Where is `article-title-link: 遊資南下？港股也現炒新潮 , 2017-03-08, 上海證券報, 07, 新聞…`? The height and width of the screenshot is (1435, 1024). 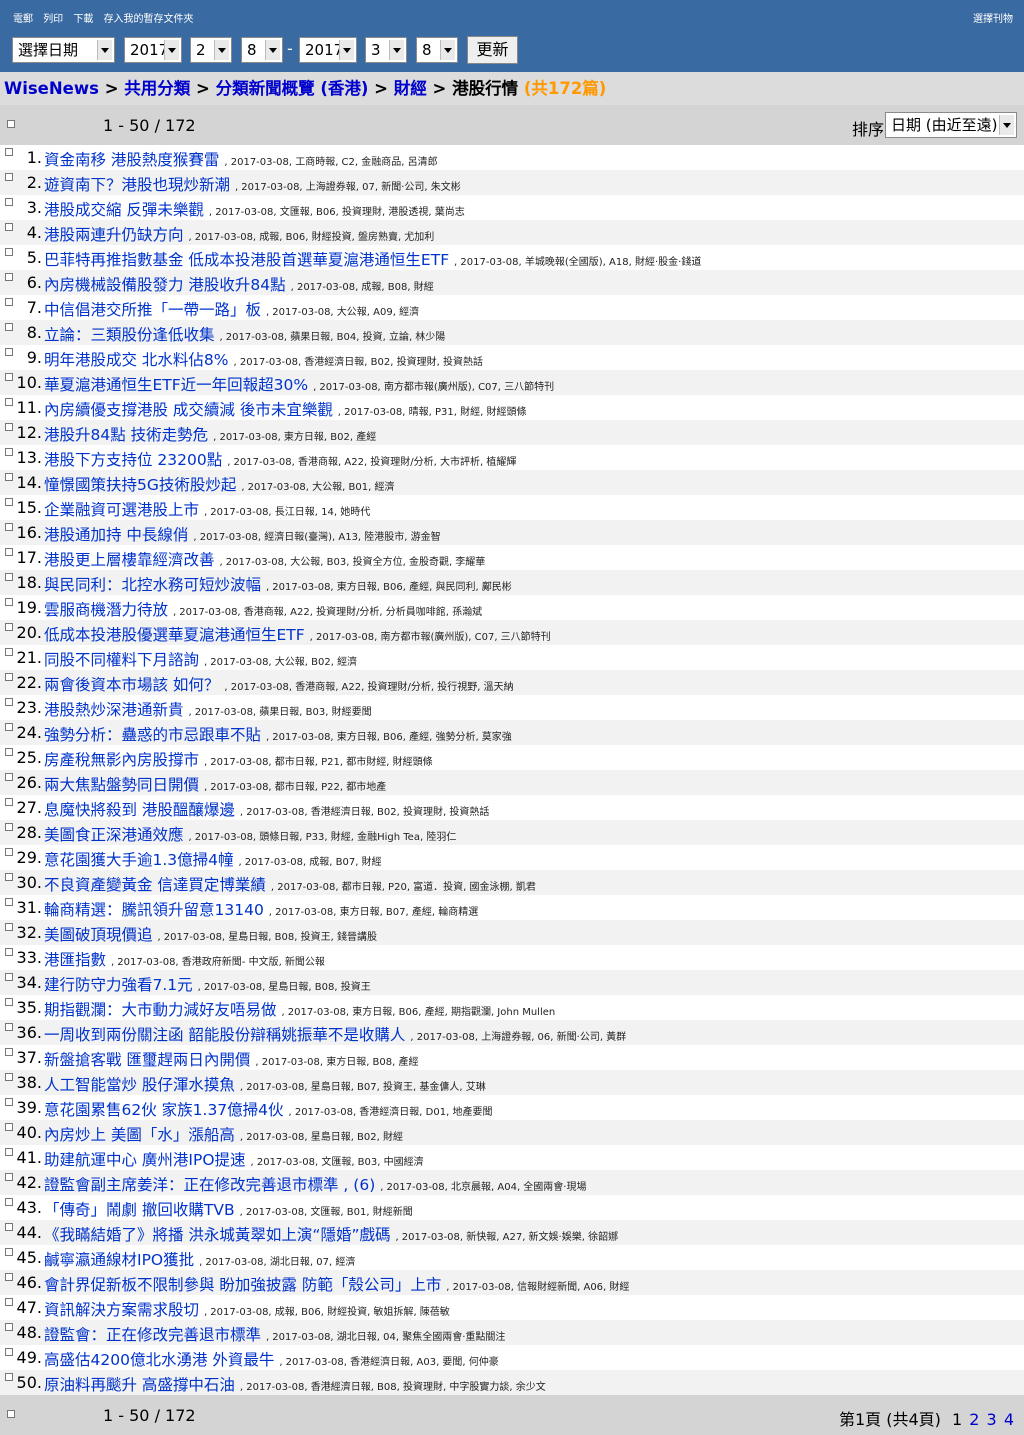
article-title-link: 遊資南下？港股也現炒新潮 , 2017-03-08, 上海證券報, 07, 新聞… is located at coordinates (252, 184).